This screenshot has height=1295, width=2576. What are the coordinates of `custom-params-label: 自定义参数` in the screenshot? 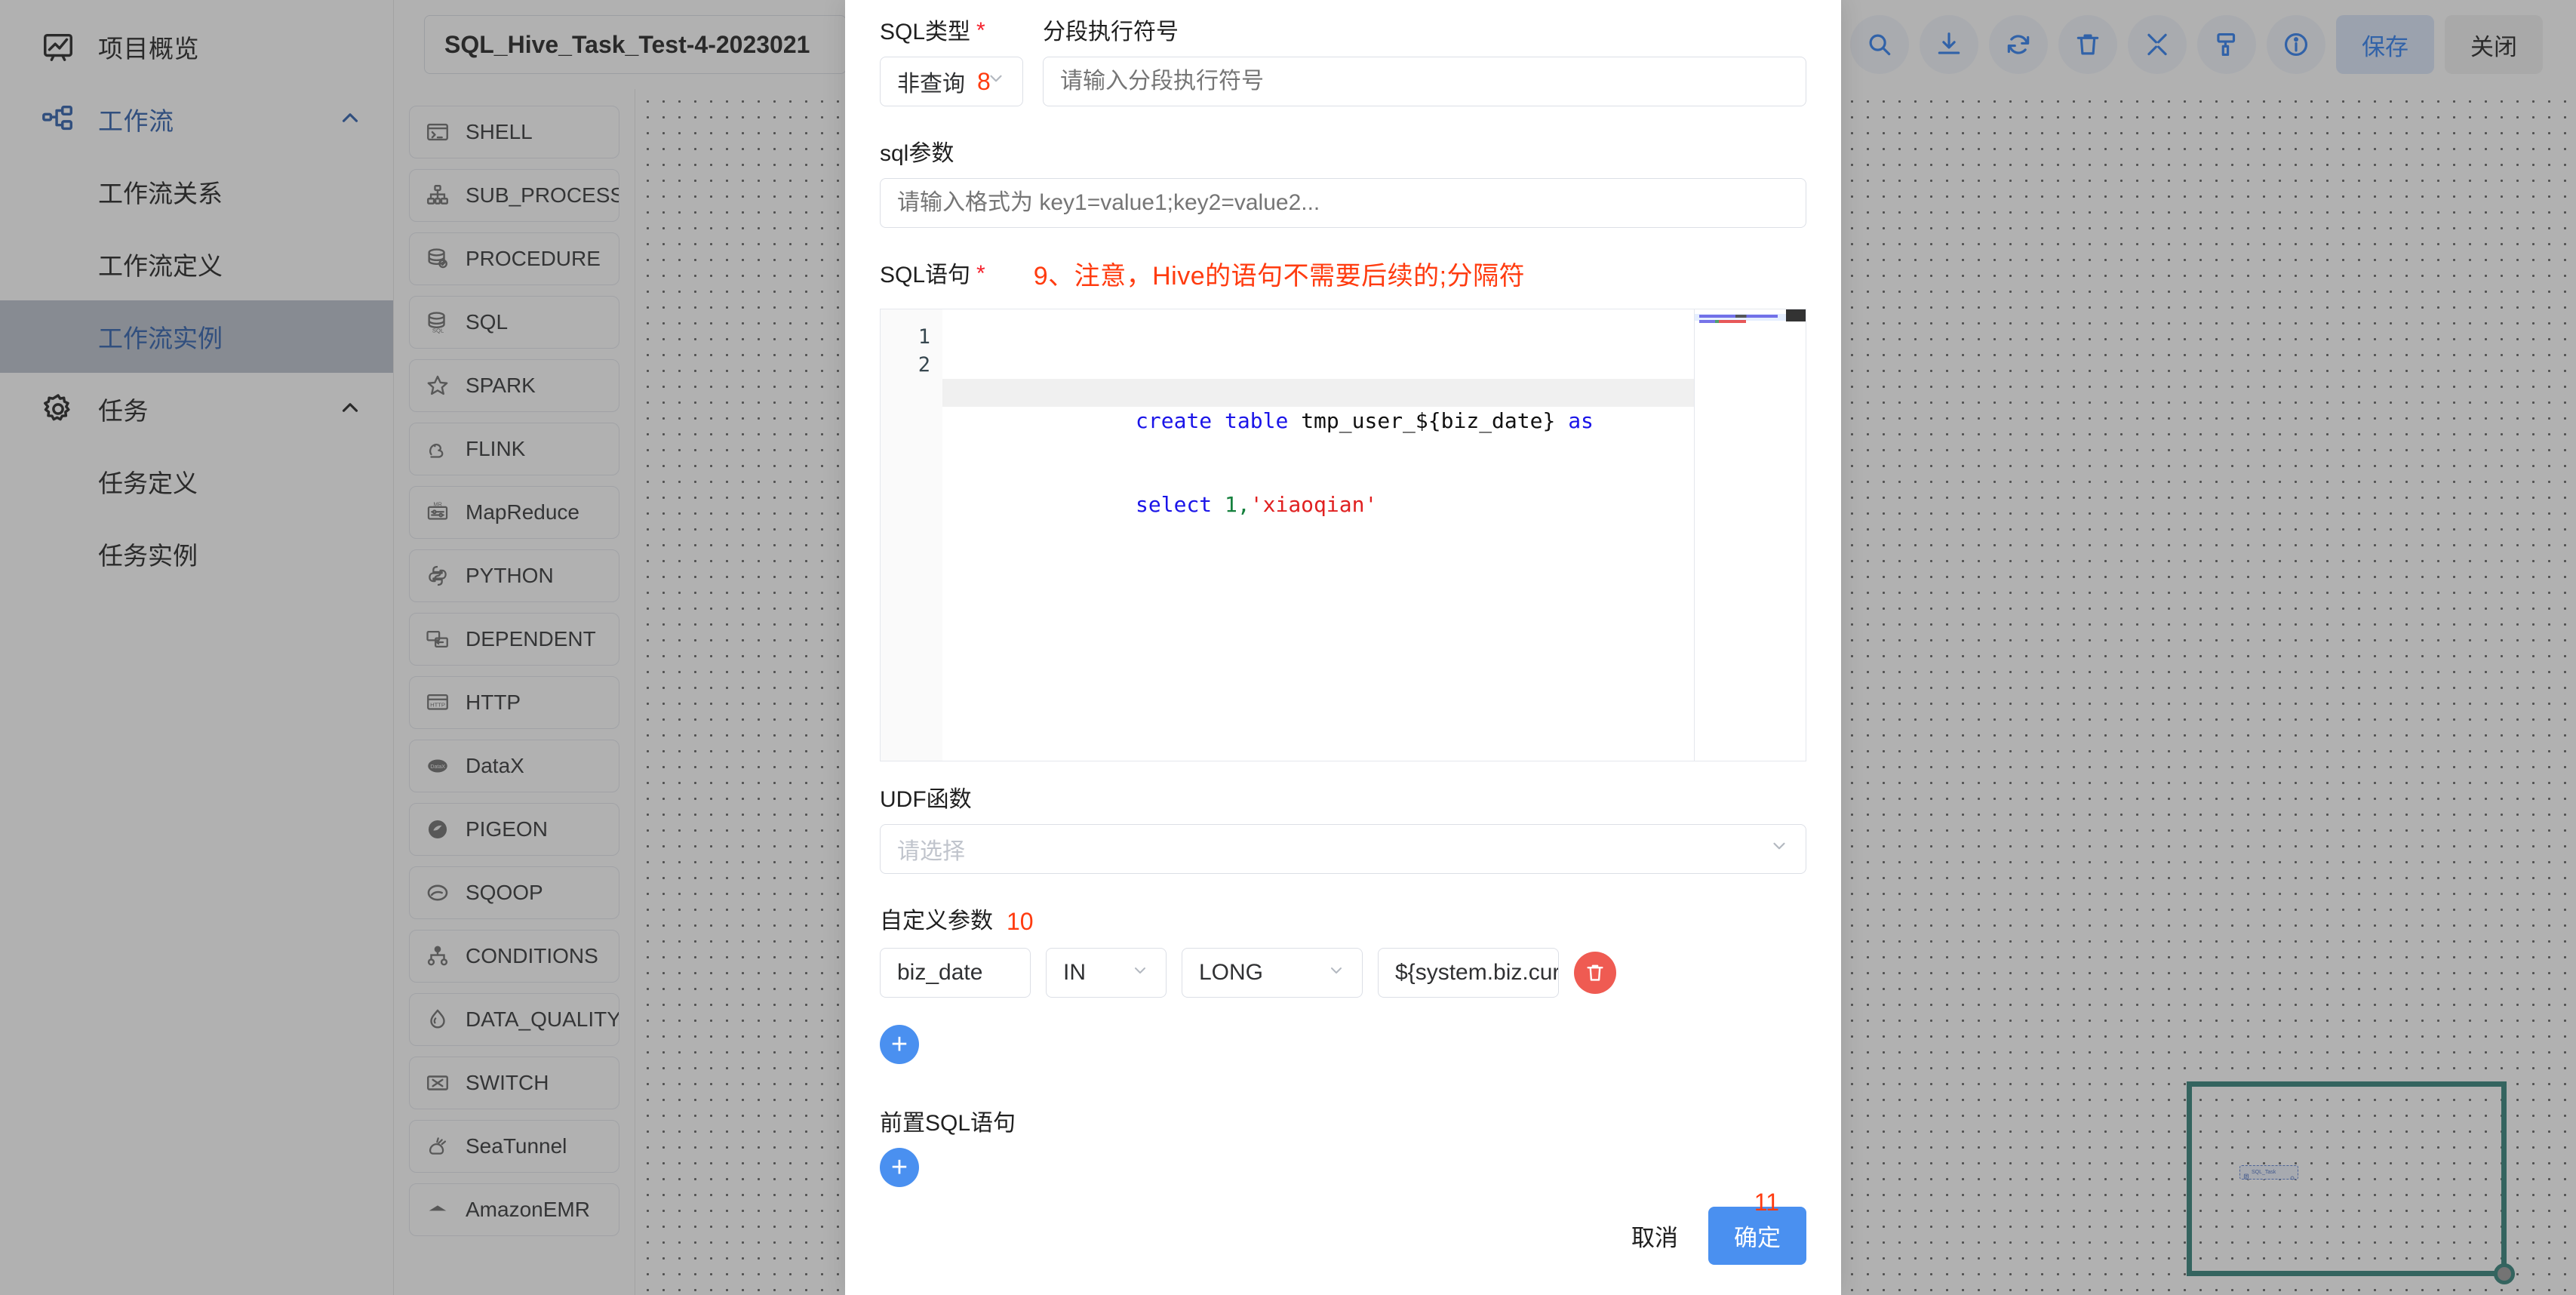 It's located at (936, 921).